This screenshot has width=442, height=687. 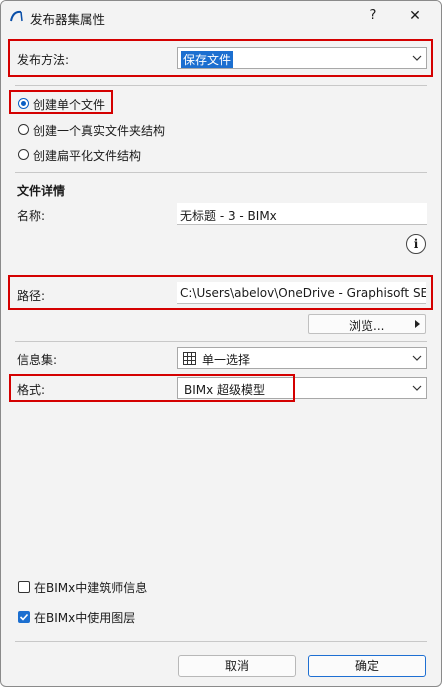 I want to click on window-title: 发布器集属性, so click(x=68, y=19).